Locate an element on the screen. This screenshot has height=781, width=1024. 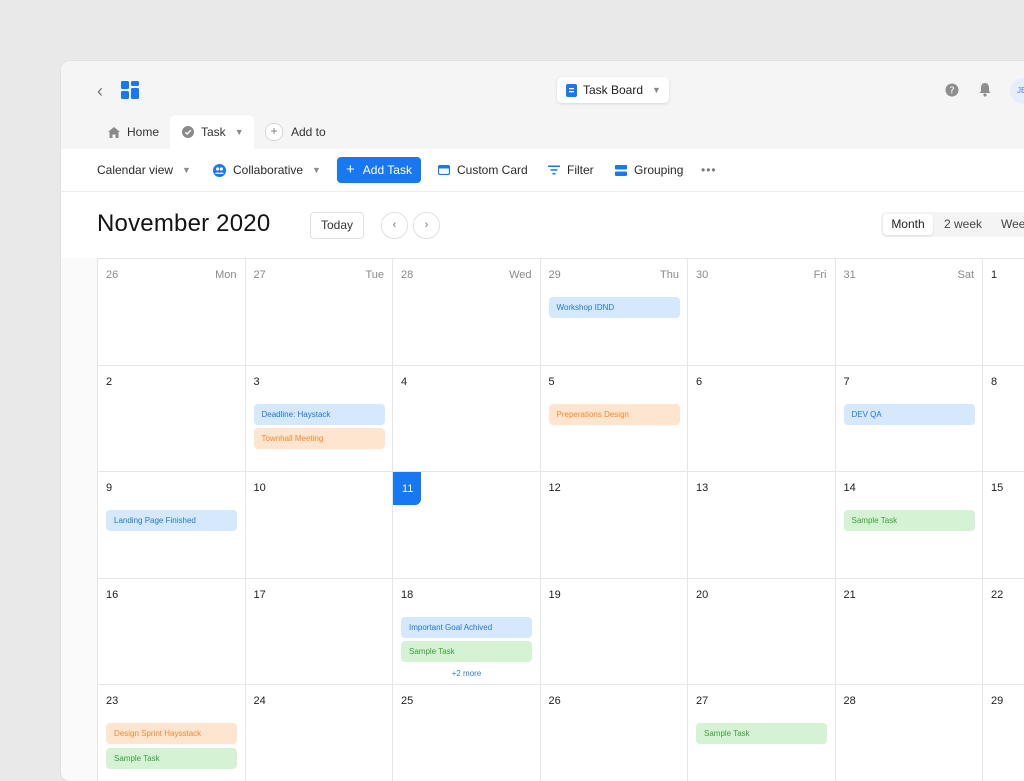
day-cell: 26 is located at coordinates (614, 733).